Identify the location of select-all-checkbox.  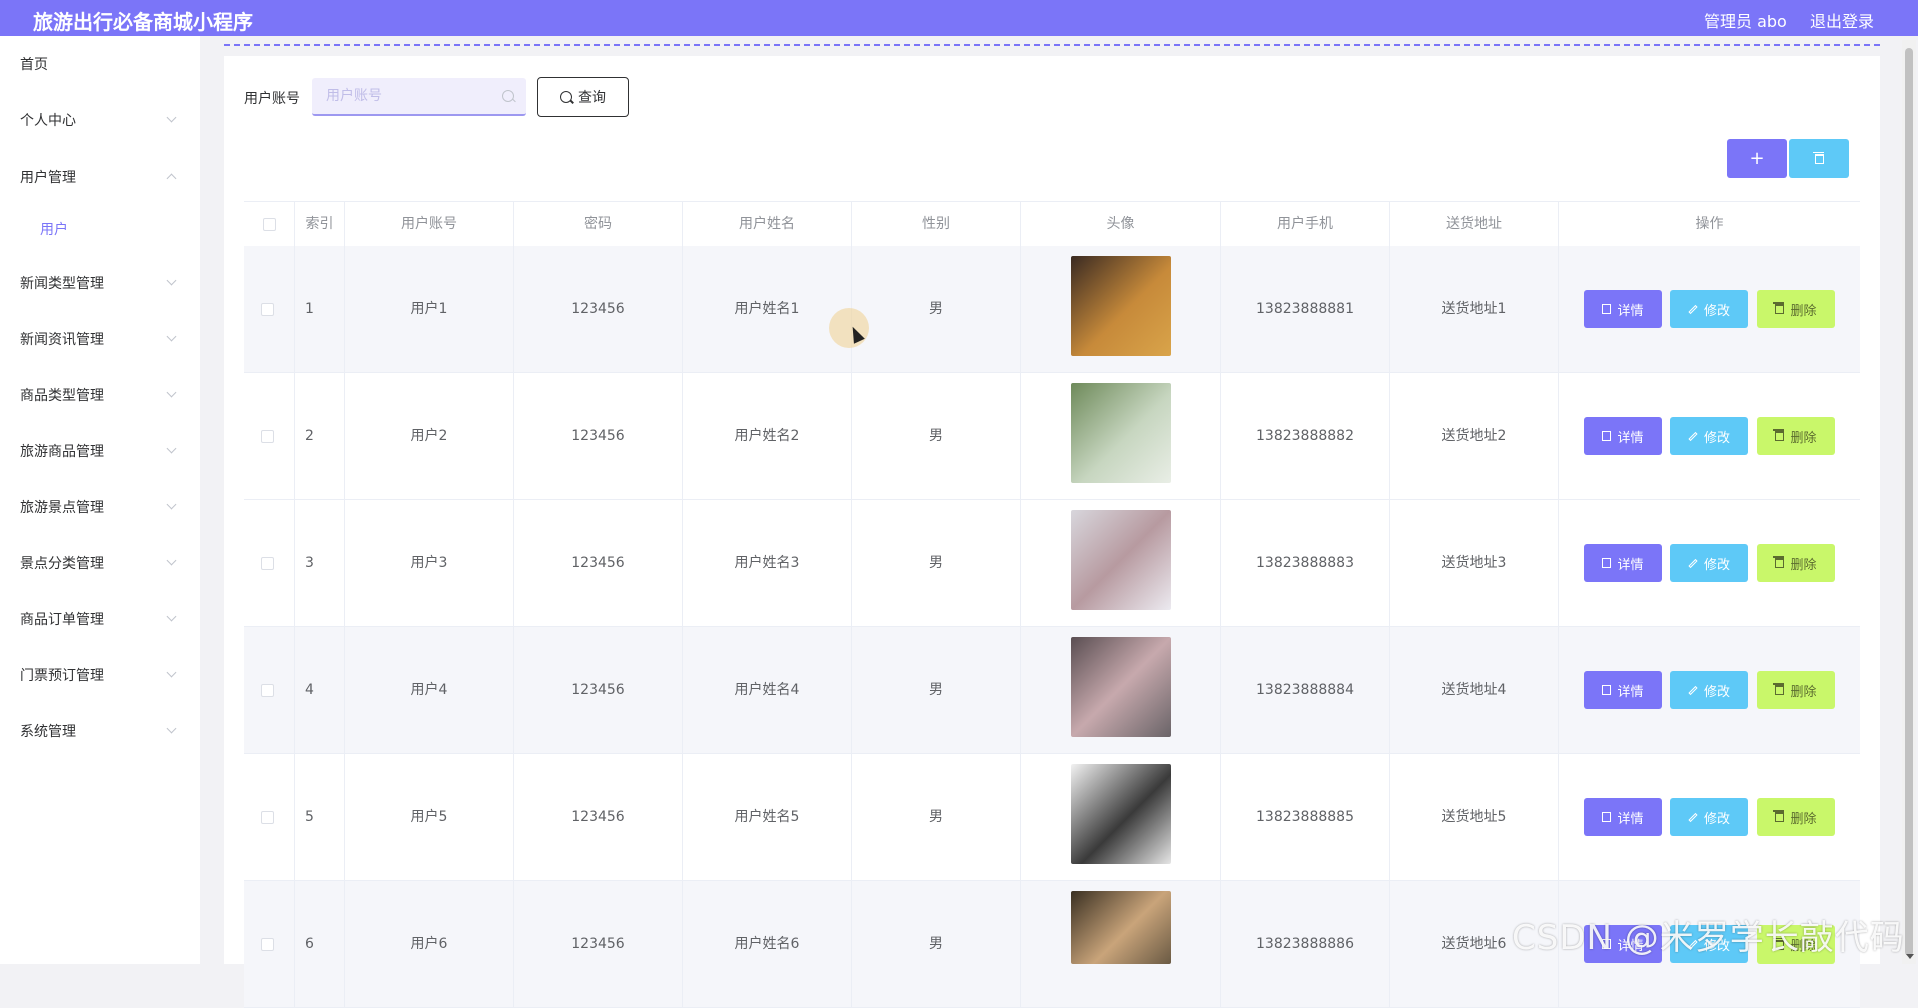
(269, 224).